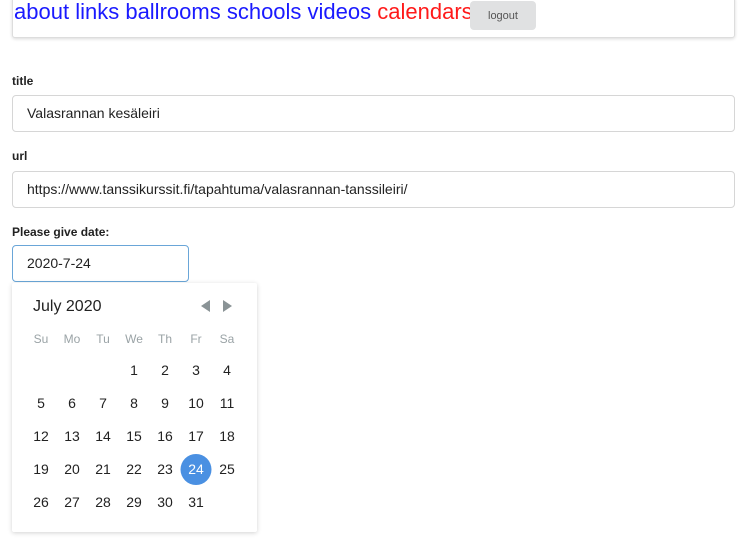  Describe the element at coordinates (227, 469) in the screenshot. I see `day-cell: 25` at that location.